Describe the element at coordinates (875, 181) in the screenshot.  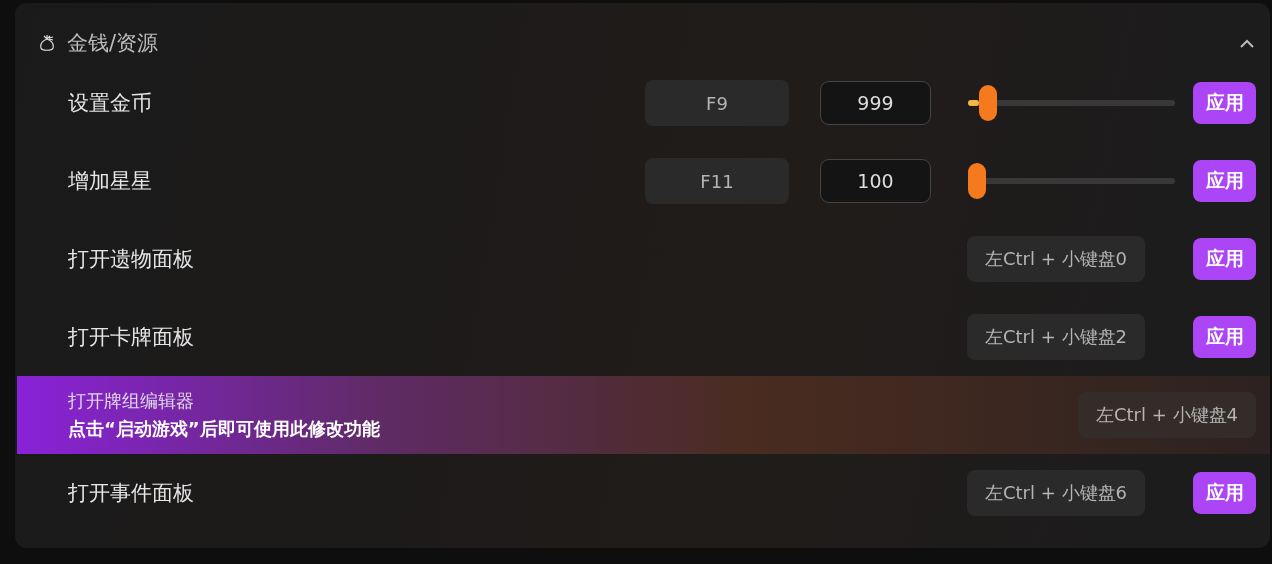
I see `value-field: 100` at that location.